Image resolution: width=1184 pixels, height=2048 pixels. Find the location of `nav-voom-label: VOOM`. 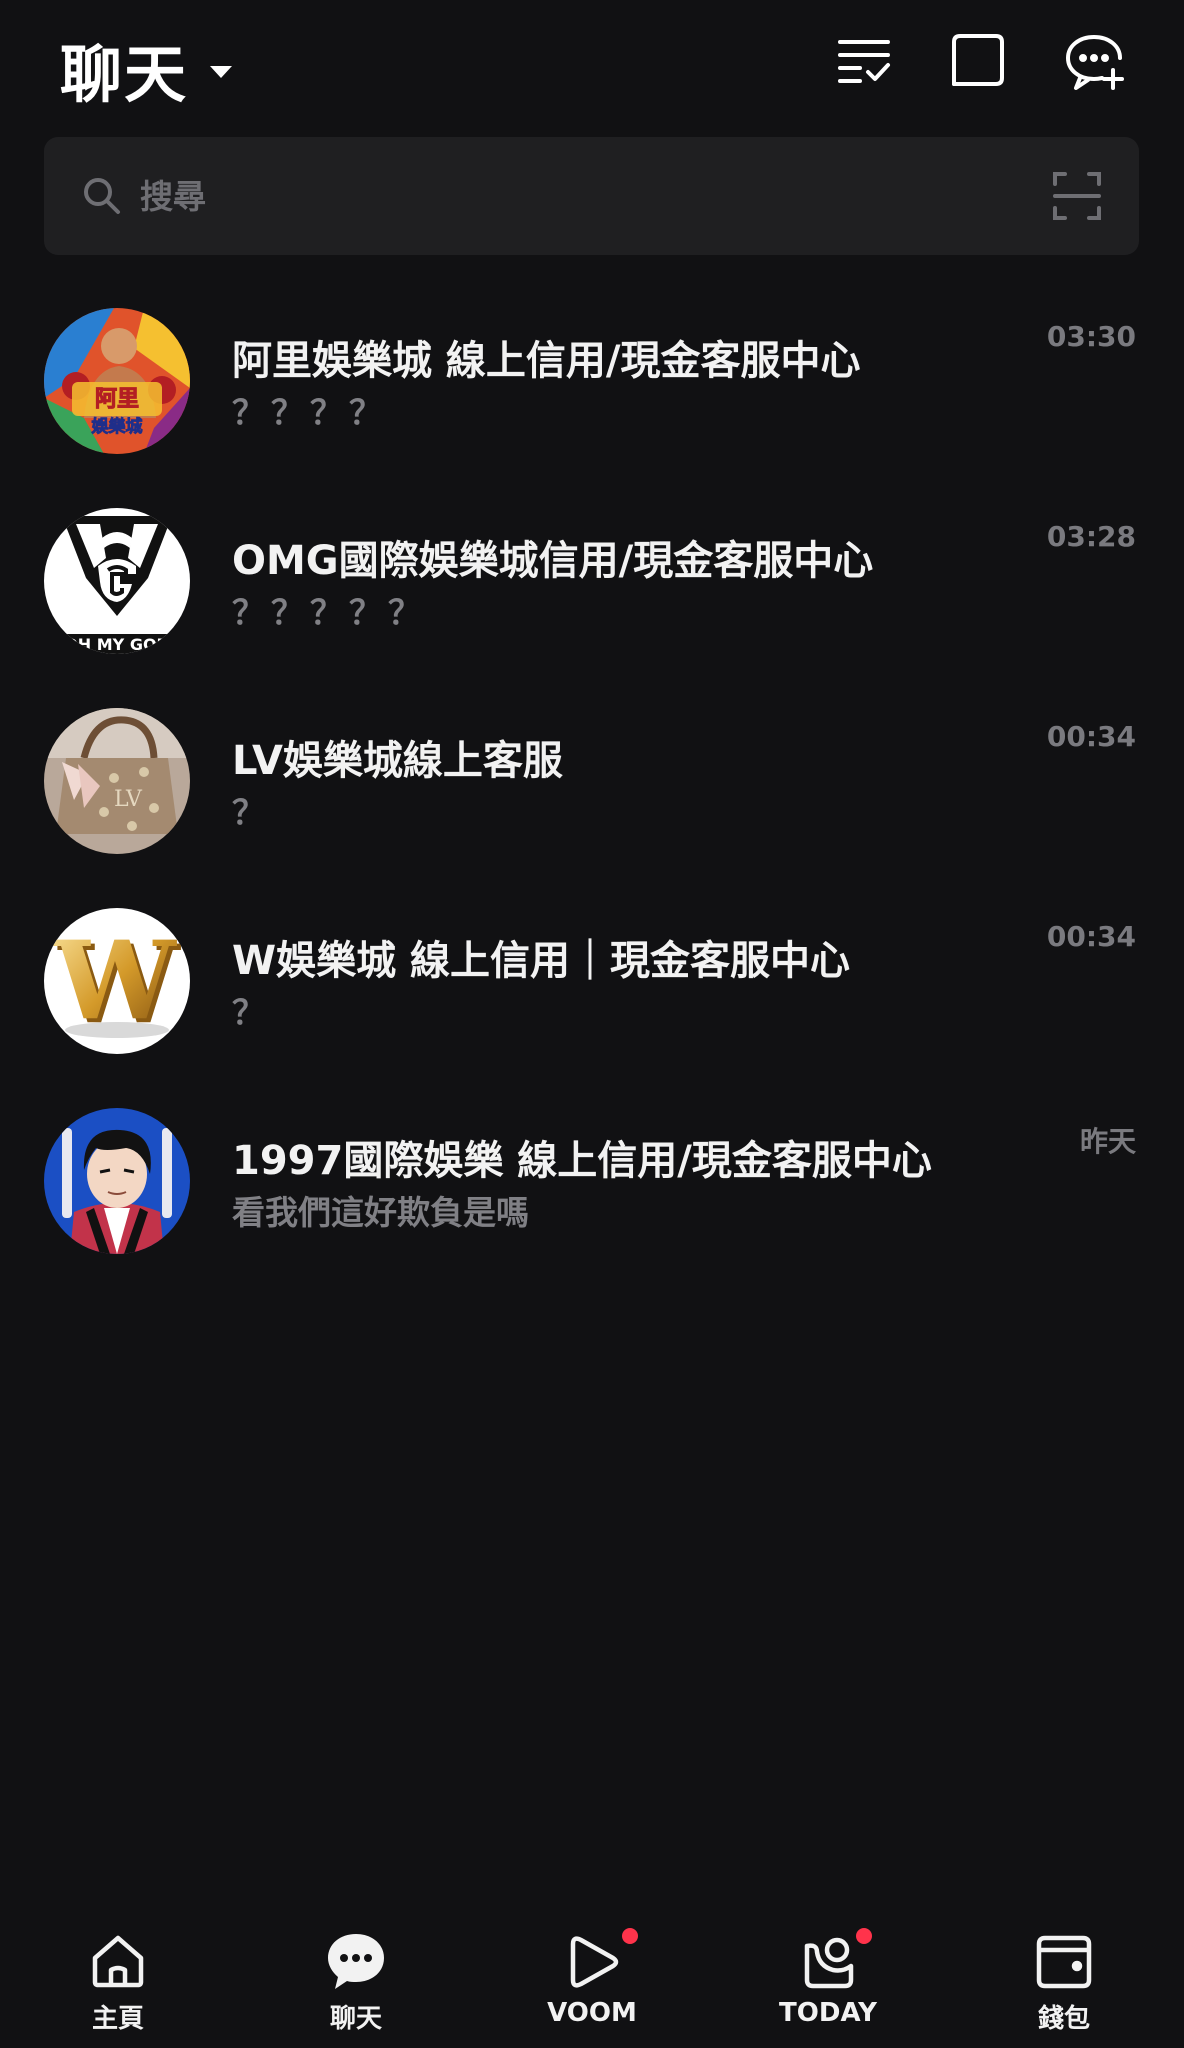

nav-voom-label: VOOM is located at coordinates (592, 2013).